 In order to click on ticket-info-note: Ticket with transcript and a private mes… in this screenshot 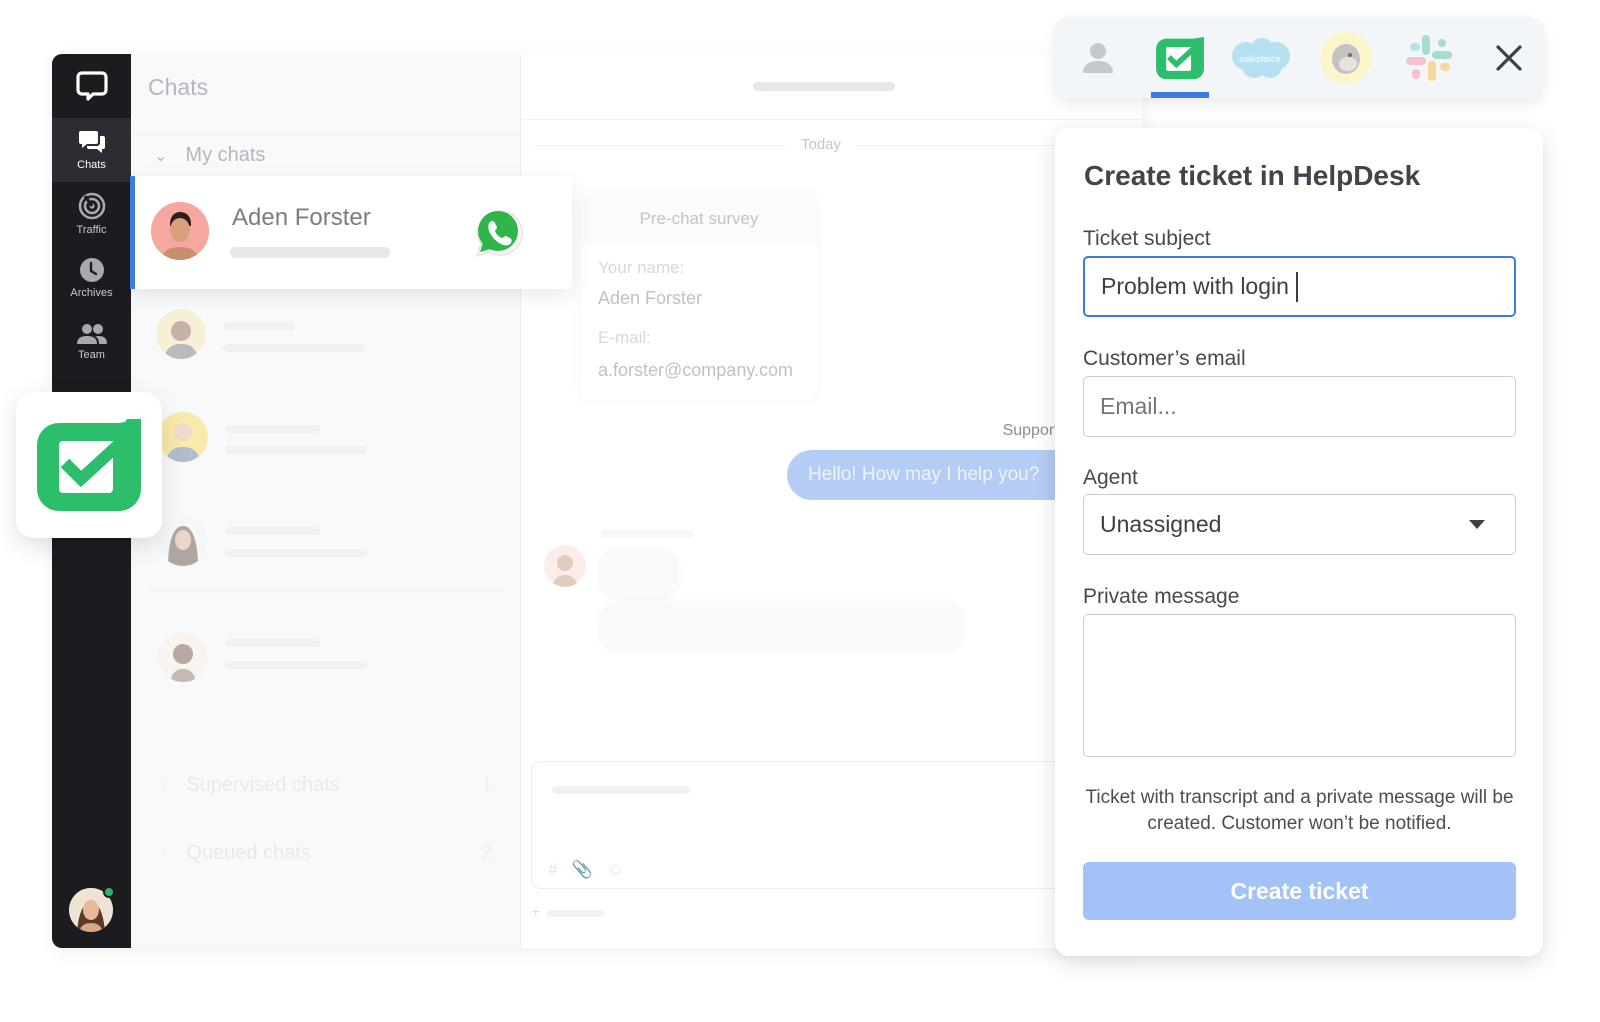, I will do `click(1299, 810)`.